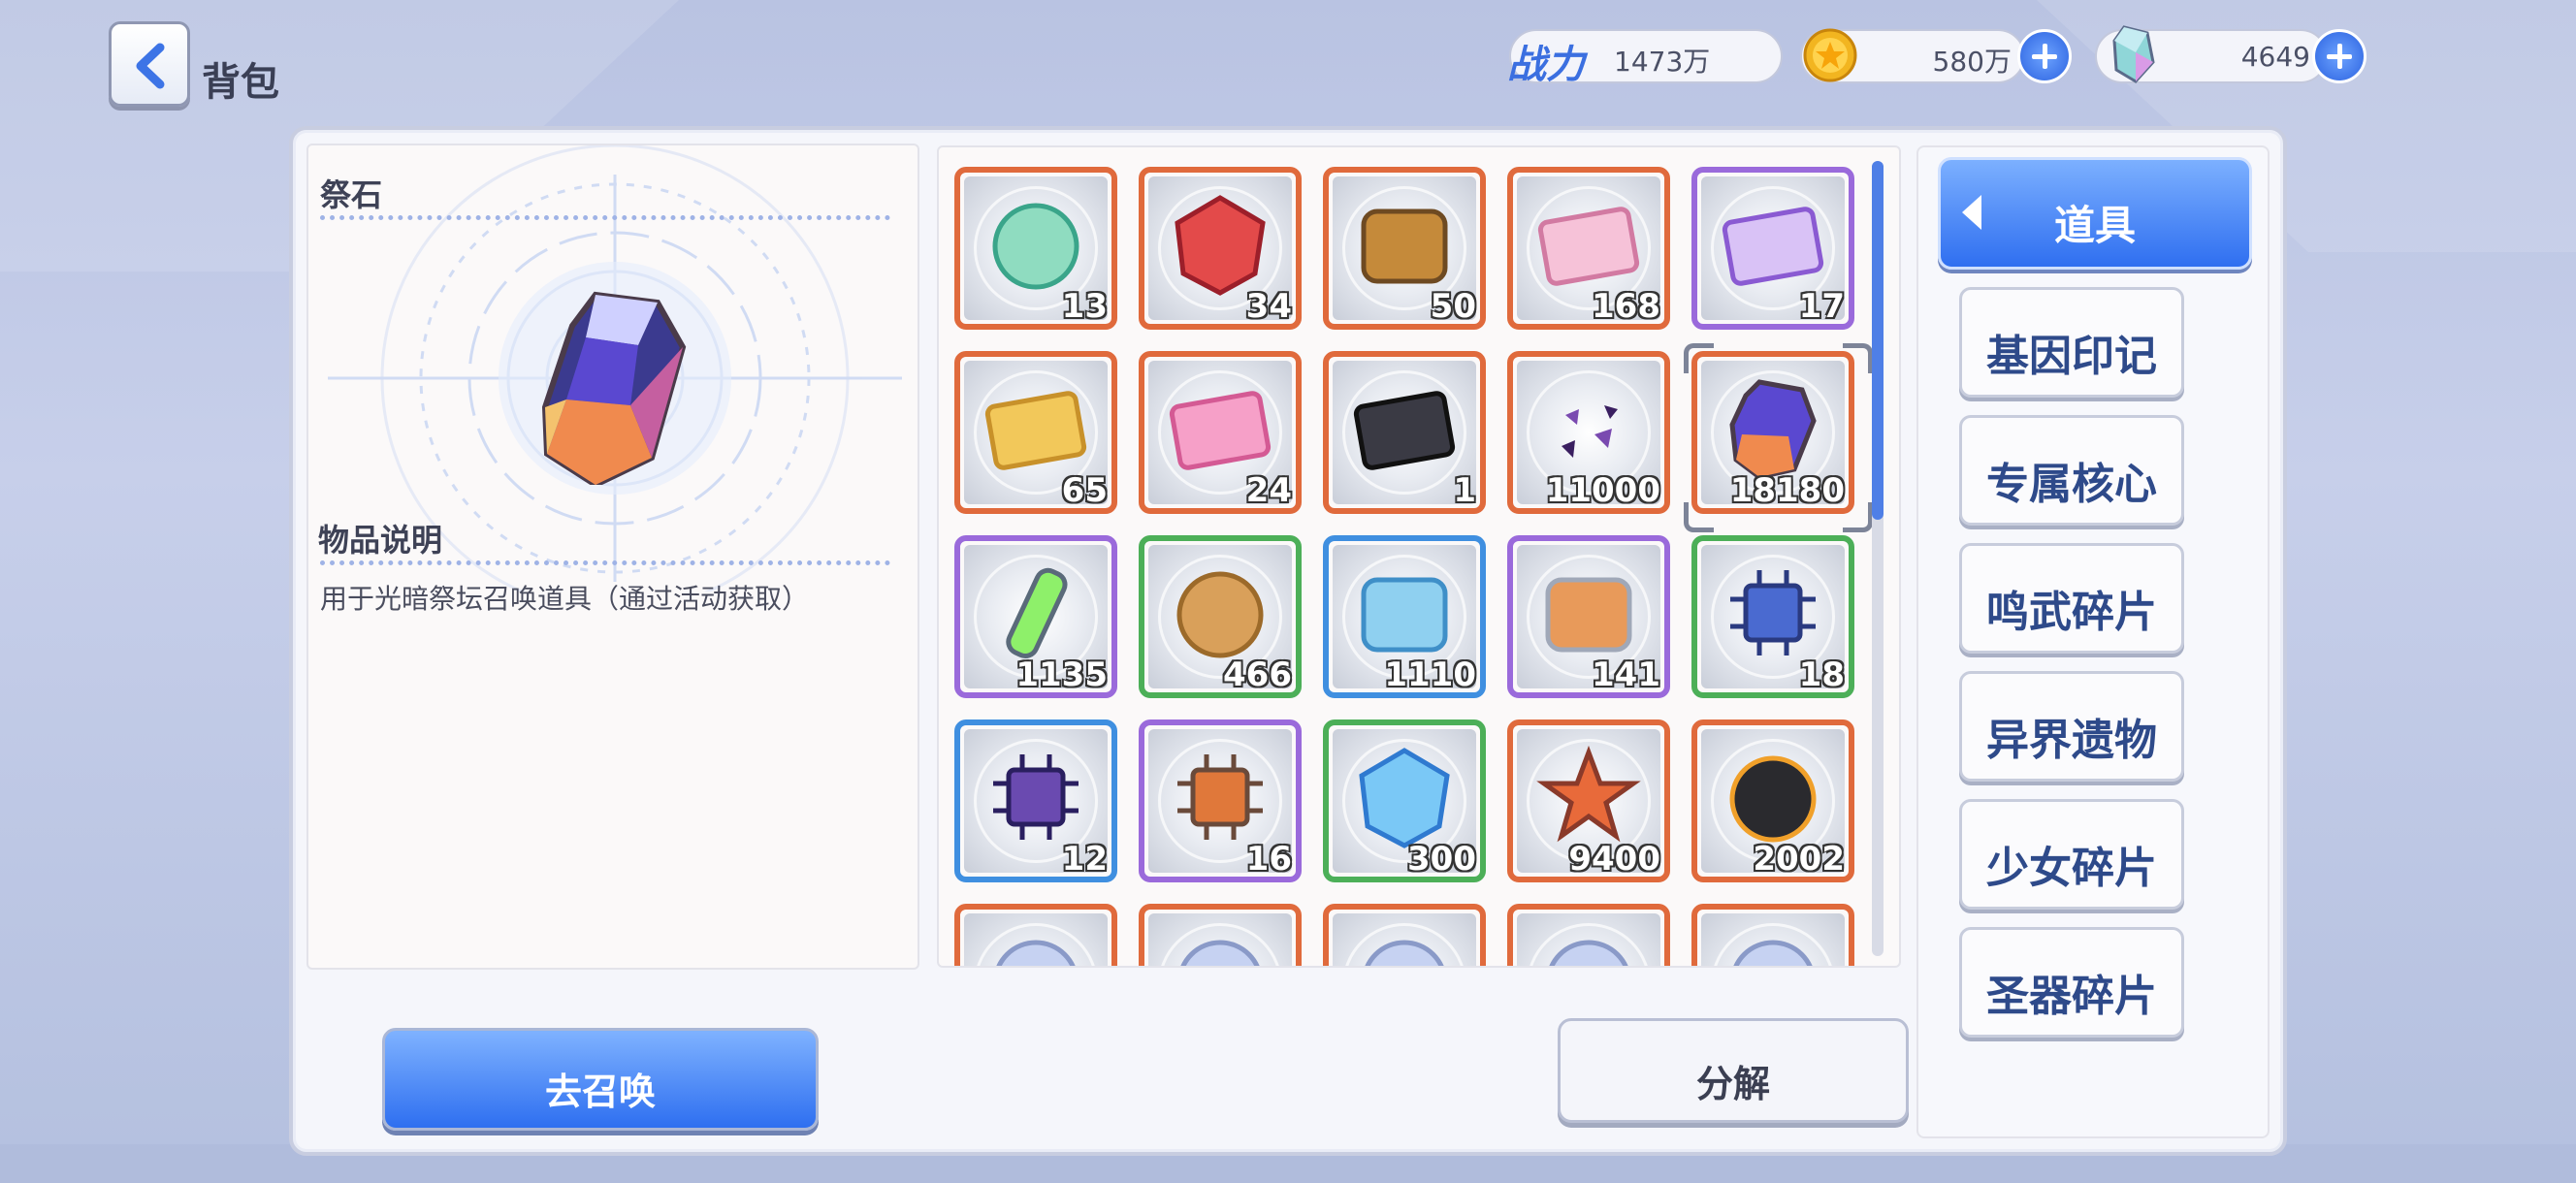  I want to click on black-card-icon, so click(1404, 430).